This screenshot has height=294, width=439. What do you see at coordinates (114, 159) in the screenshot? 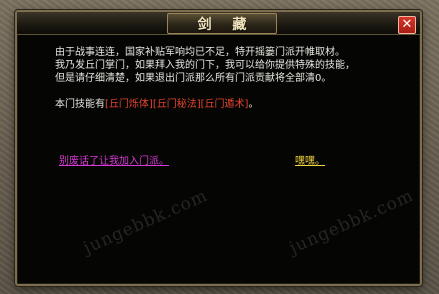
I see `join-sect-link: 别废话了让我加入门派。` at bounding box center [114, 159].